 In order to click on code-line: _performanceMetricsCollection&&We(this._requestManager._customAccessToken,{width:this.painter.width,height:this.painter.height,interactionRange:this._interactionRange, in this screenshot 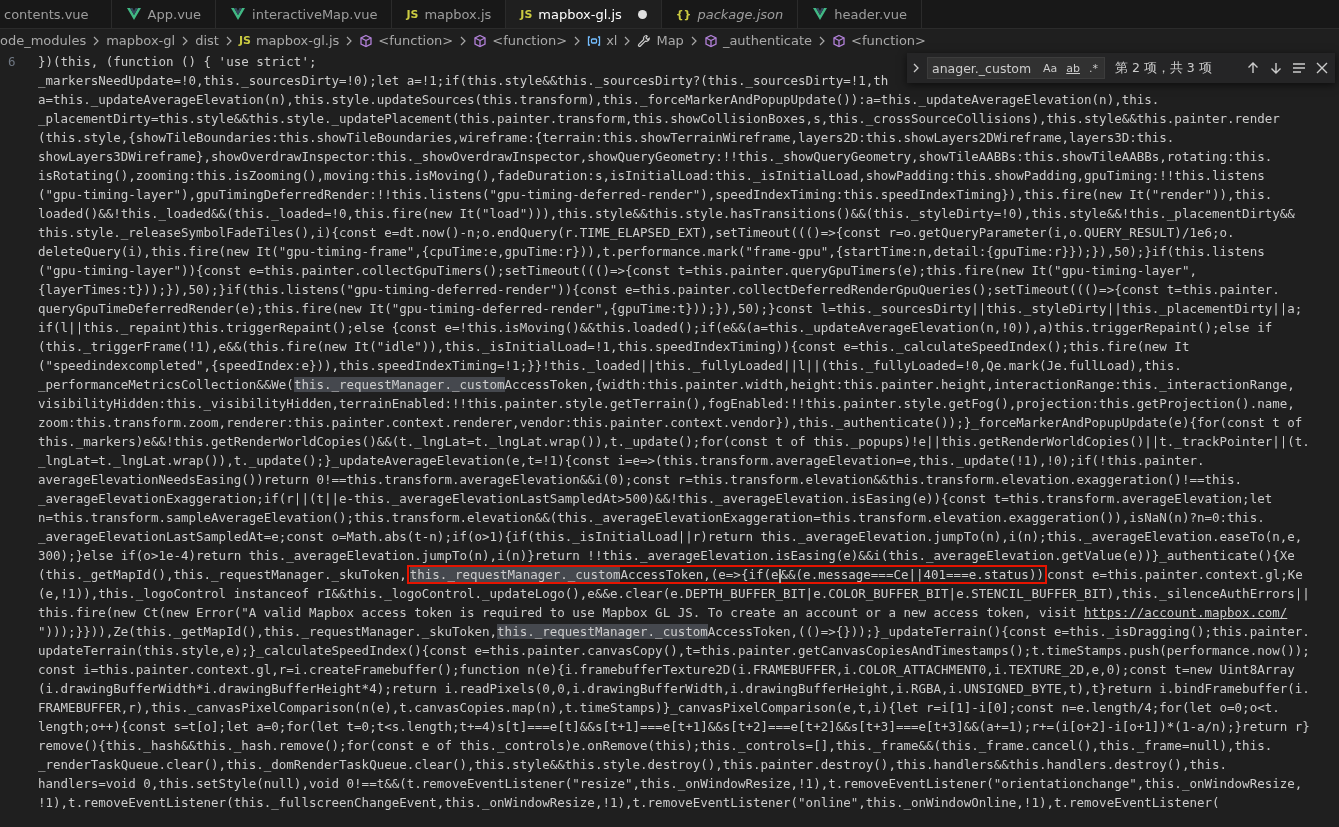, I will do `click(666, 385)`.